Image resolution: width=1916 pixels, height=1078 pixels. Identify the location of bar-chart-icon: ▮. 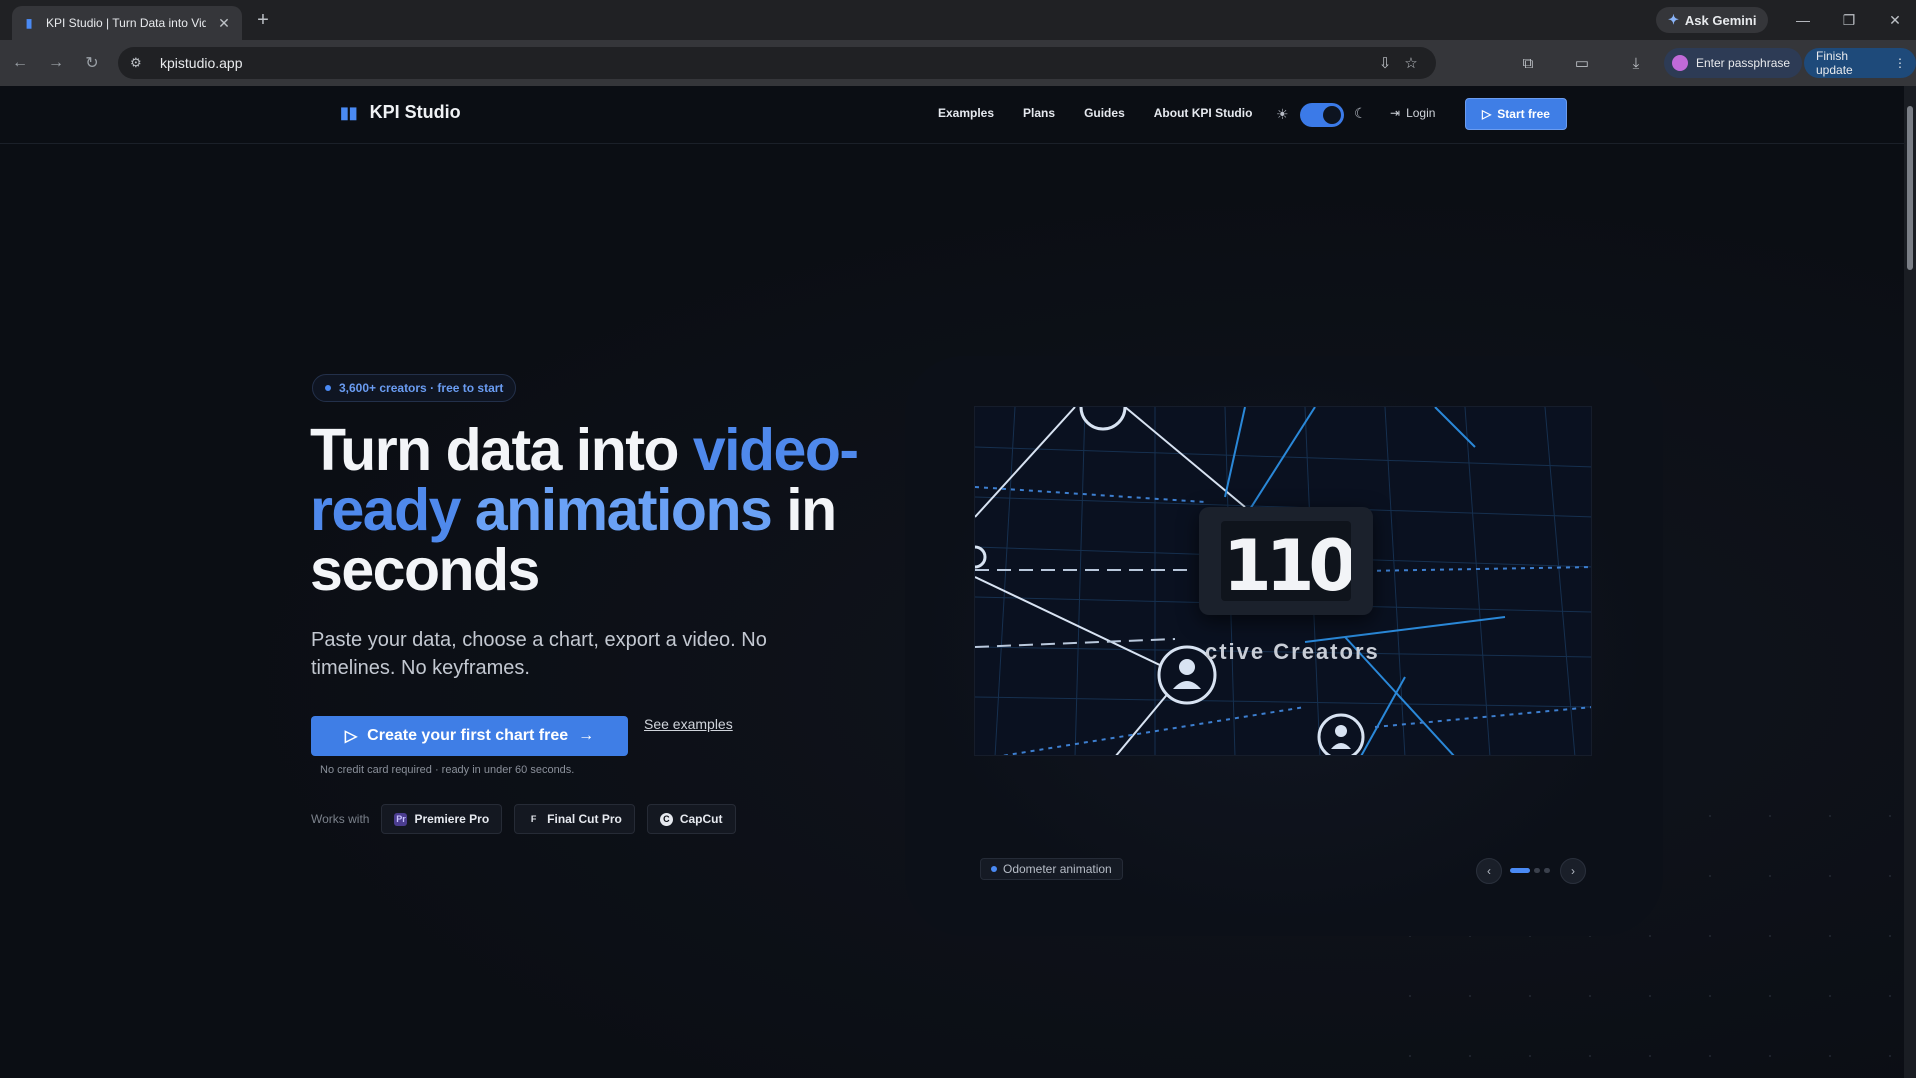
(29, 23).